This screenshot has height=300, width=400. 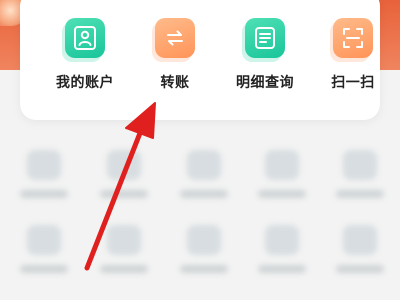 What do you see at coordinates (353, 83) in the screenshot?
I see `scan-label: 扫一扫` at bounding box center [353, 83].